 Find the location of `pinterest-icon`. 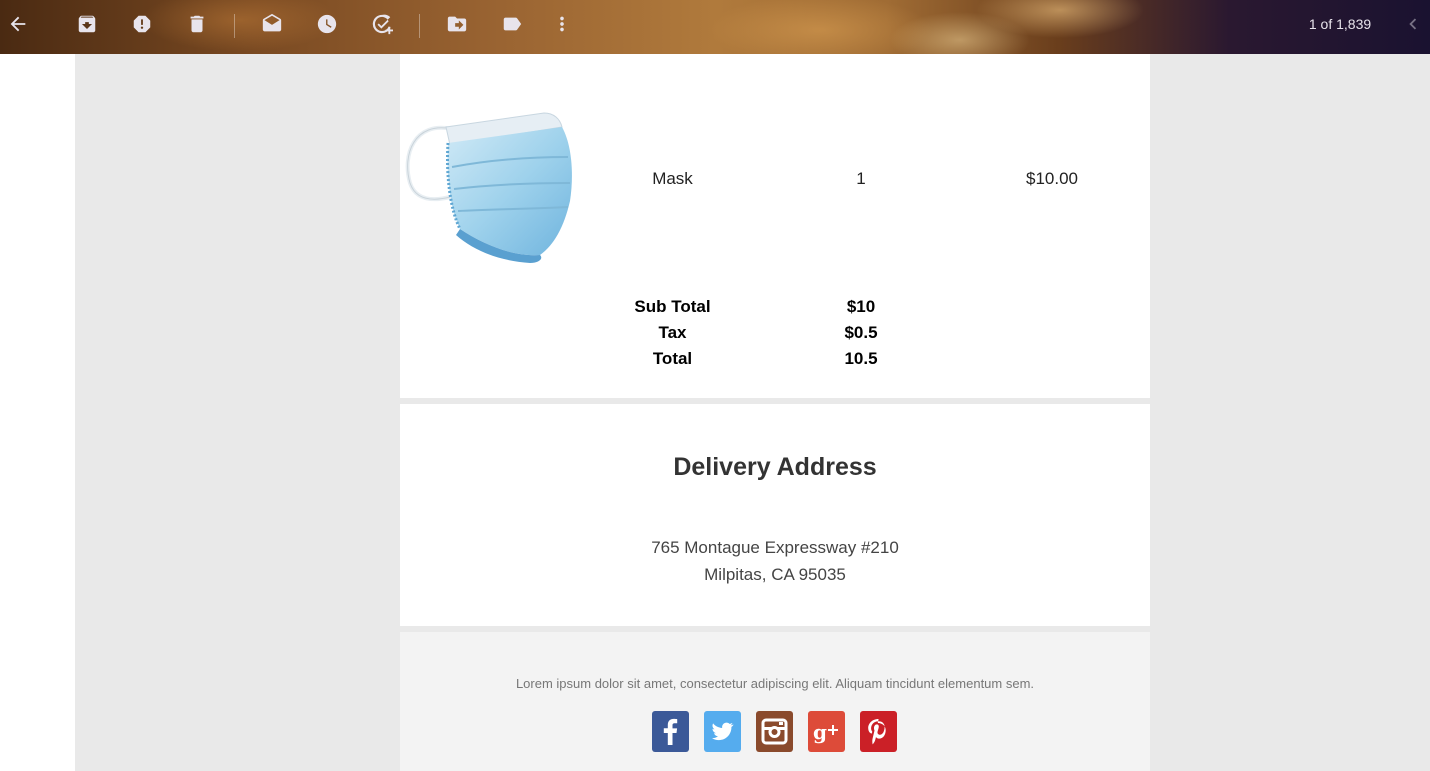

pinterest-icon is located at coordinates (878, 731).